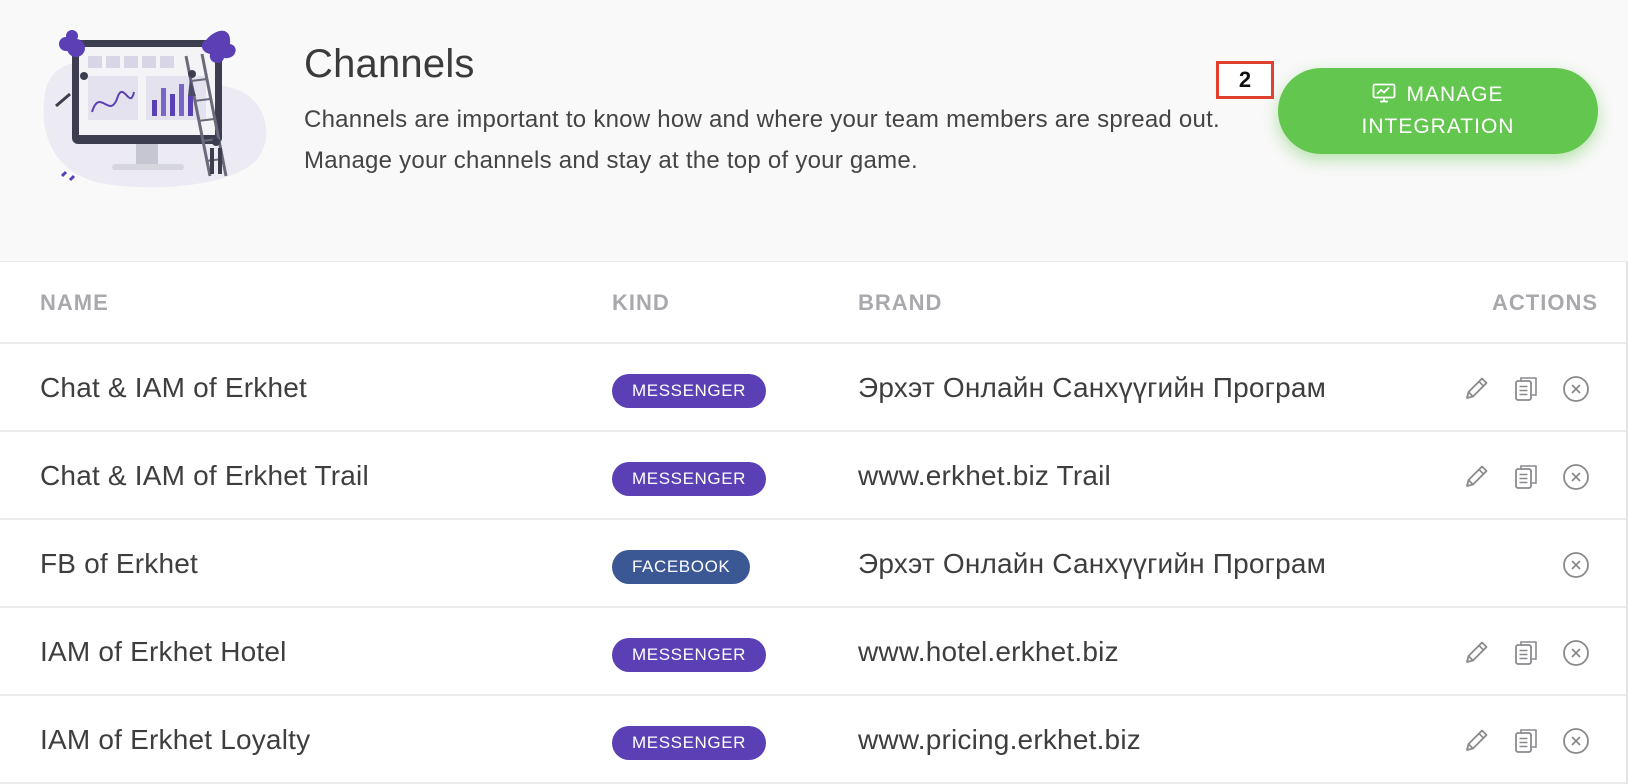 The width and height of the screenshot is (1628, 784). Describe the element at coordinates (814, 303) in the screenshot. I see `table-header: NAME KIND BRAND ACTIONS` at that location.